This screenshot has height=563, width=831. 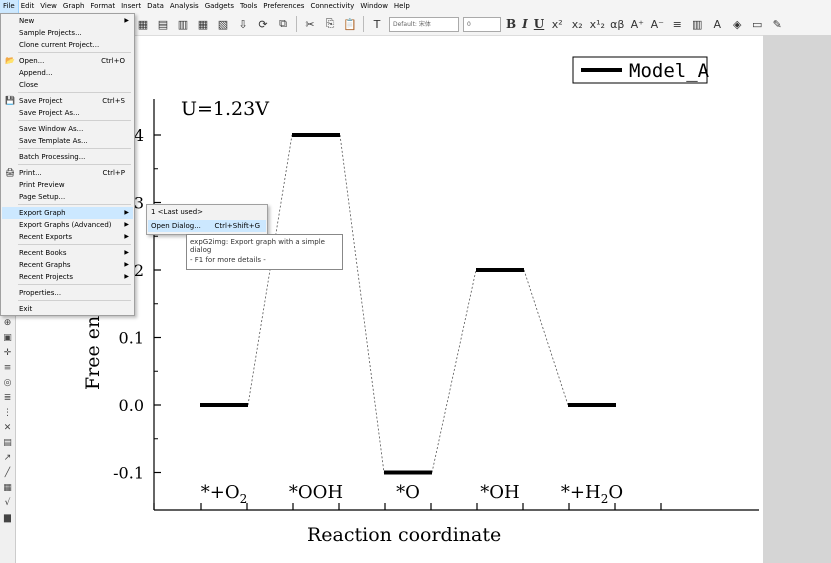 What do you see at coordinates (7, 503) in the screenshot?
I see `equation-icon: √` at bounding box center [7, 503].